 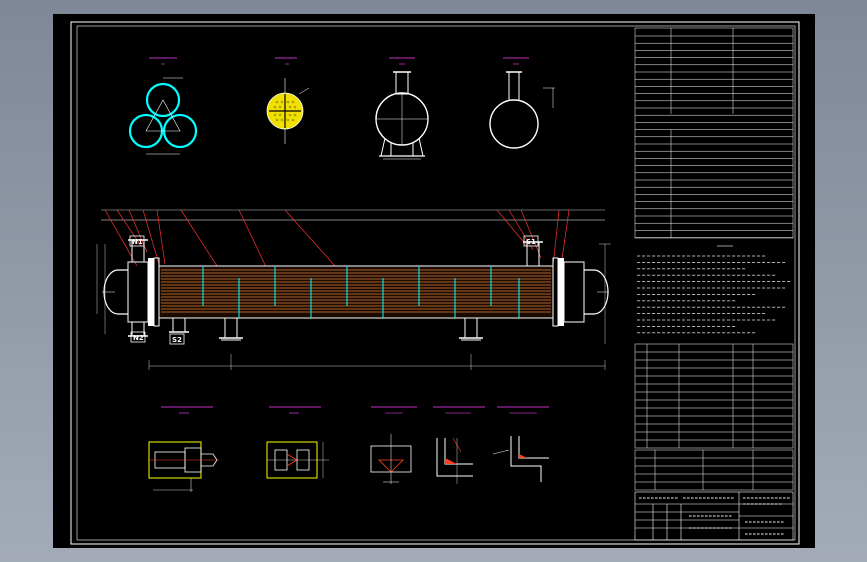 I want to click on parts-list-table, so click(x=714, y=470).